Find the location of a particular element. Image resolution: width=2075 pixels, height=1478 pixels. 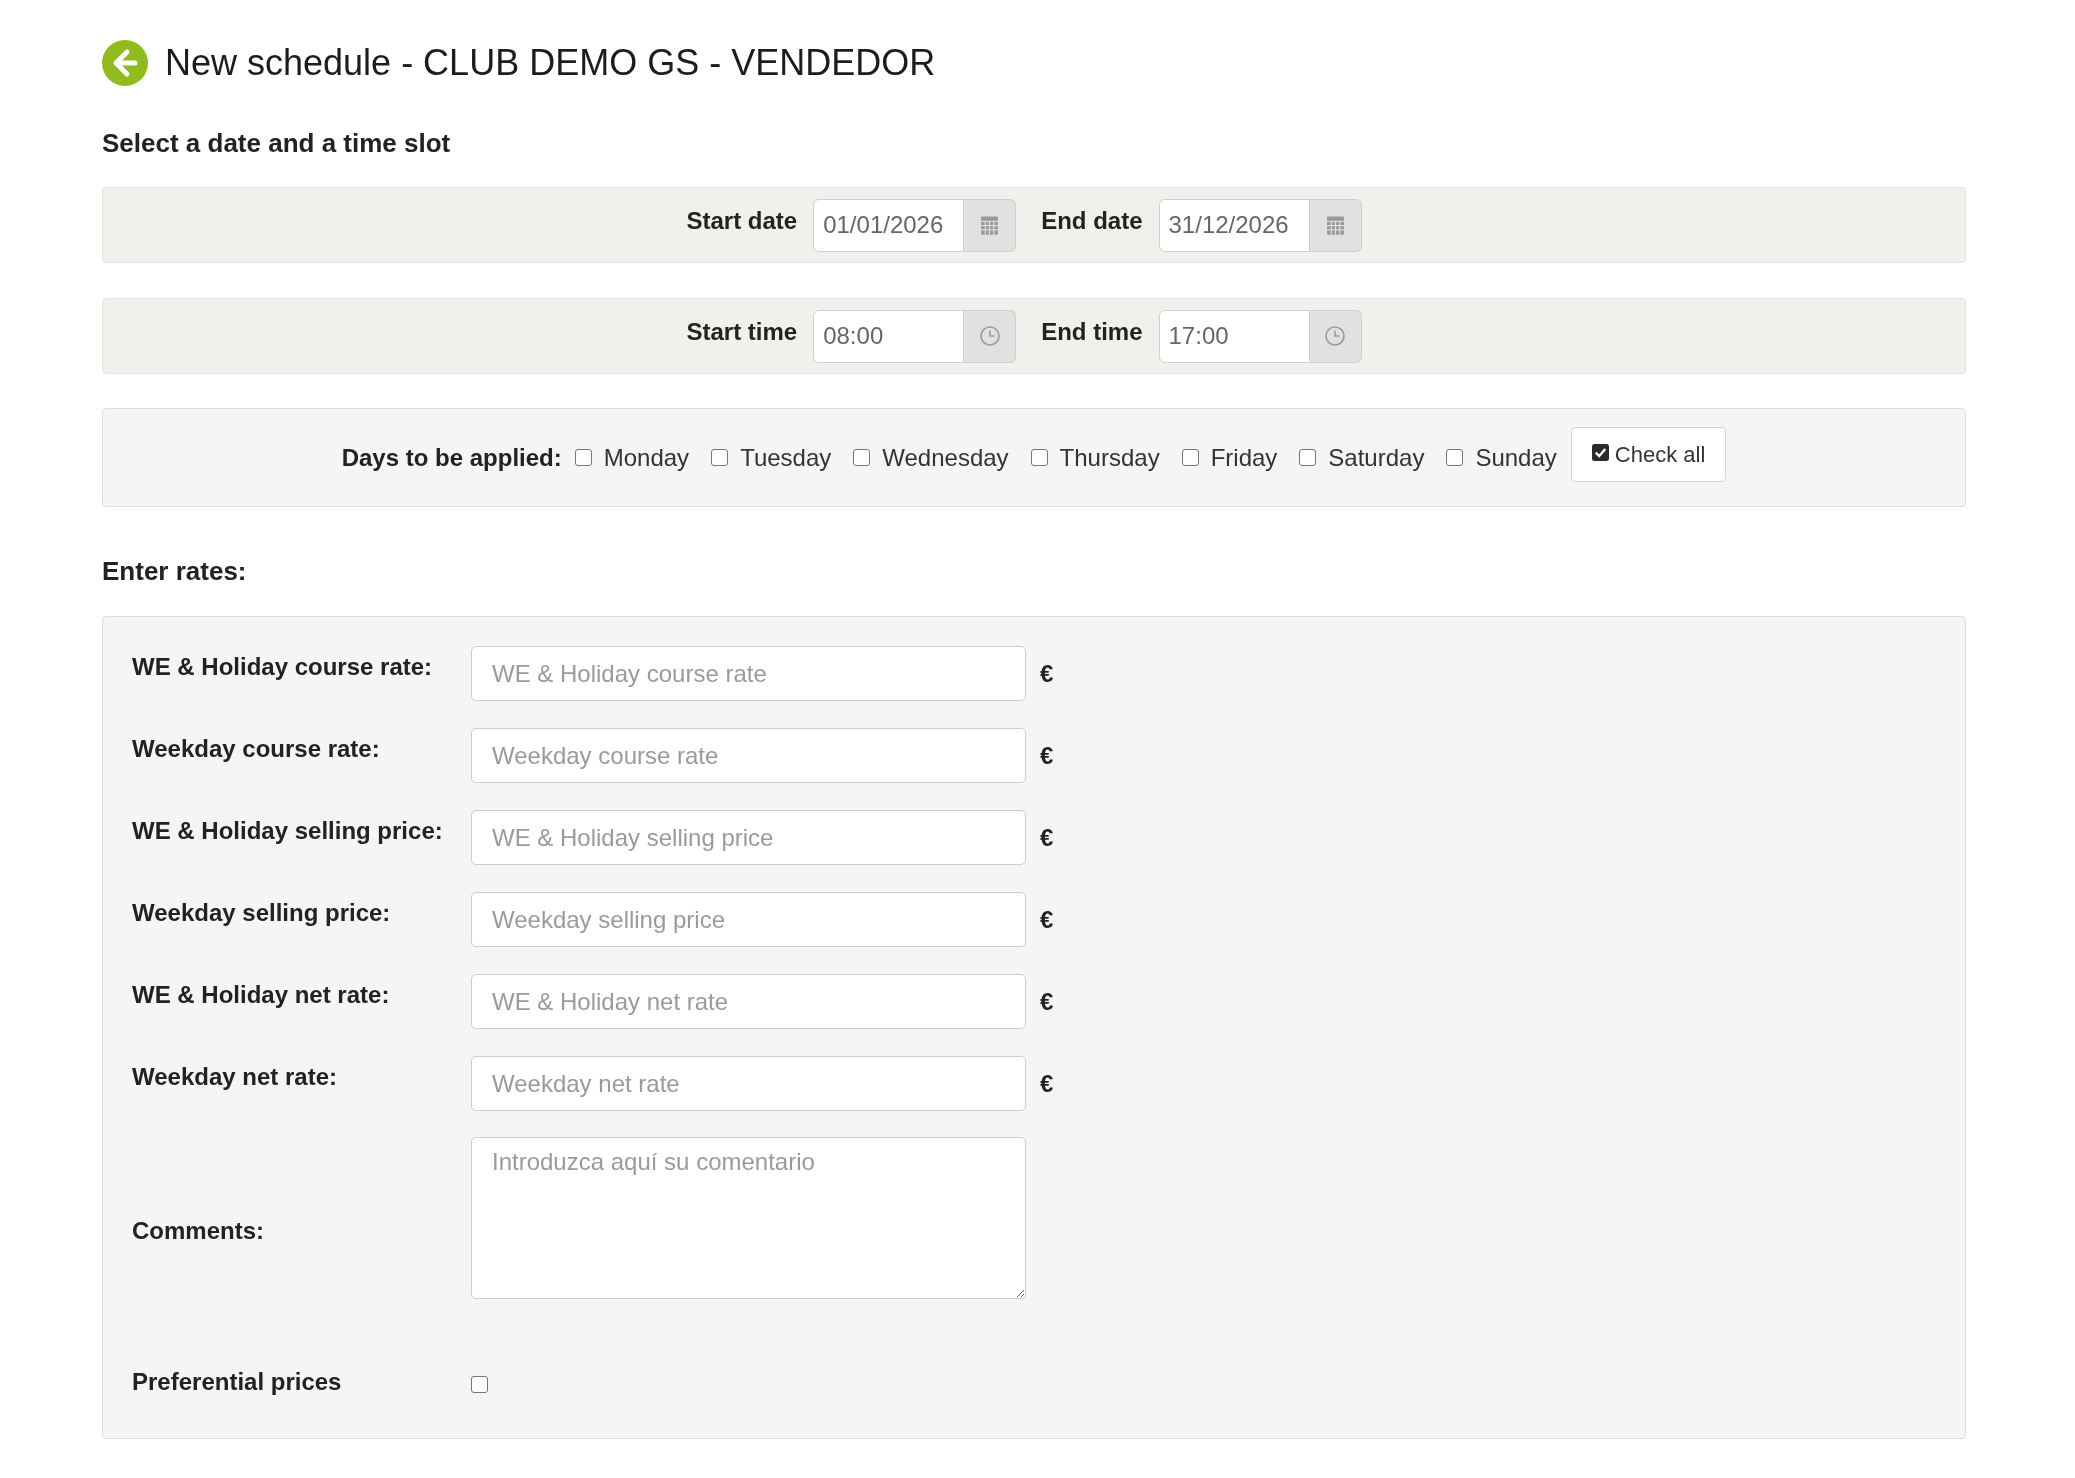

field-label: End date is located at coordinates (1092, 220).